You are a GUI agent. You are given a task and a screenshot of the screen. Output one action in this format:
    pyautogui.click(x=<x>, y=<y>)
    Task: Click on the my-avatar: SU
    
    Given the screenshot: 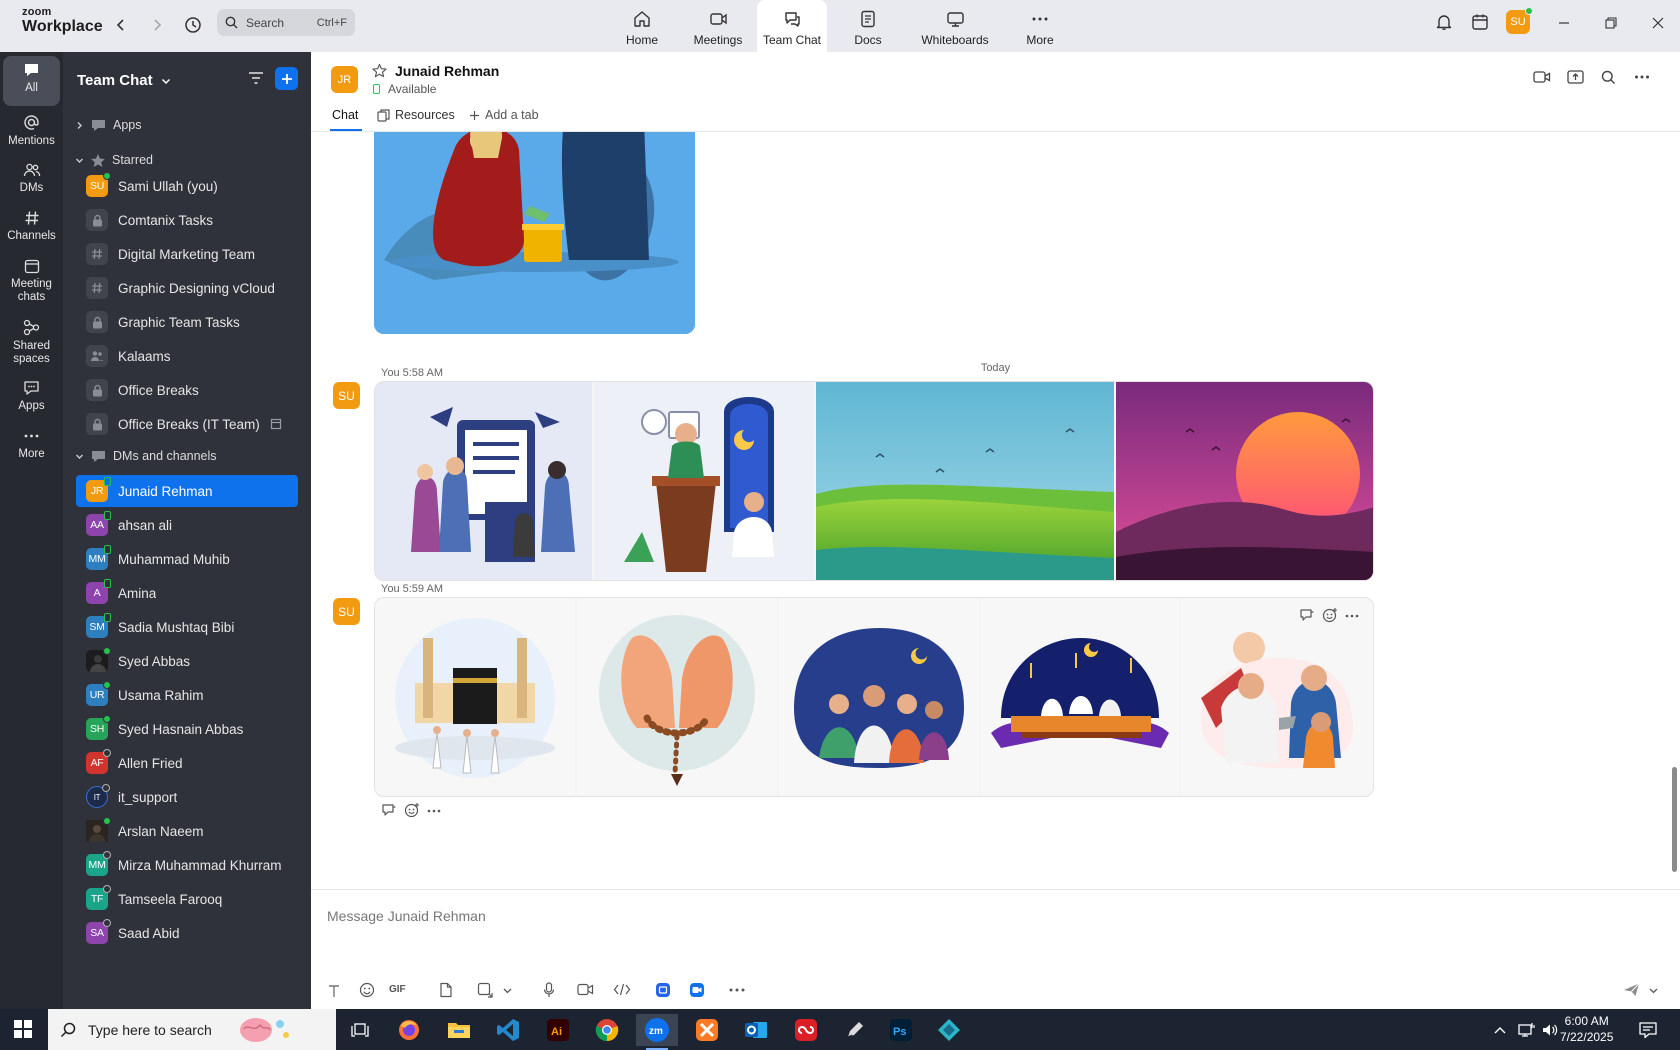 What is the action you would take?
    pyautogui.click(x=1519, y=20)
    